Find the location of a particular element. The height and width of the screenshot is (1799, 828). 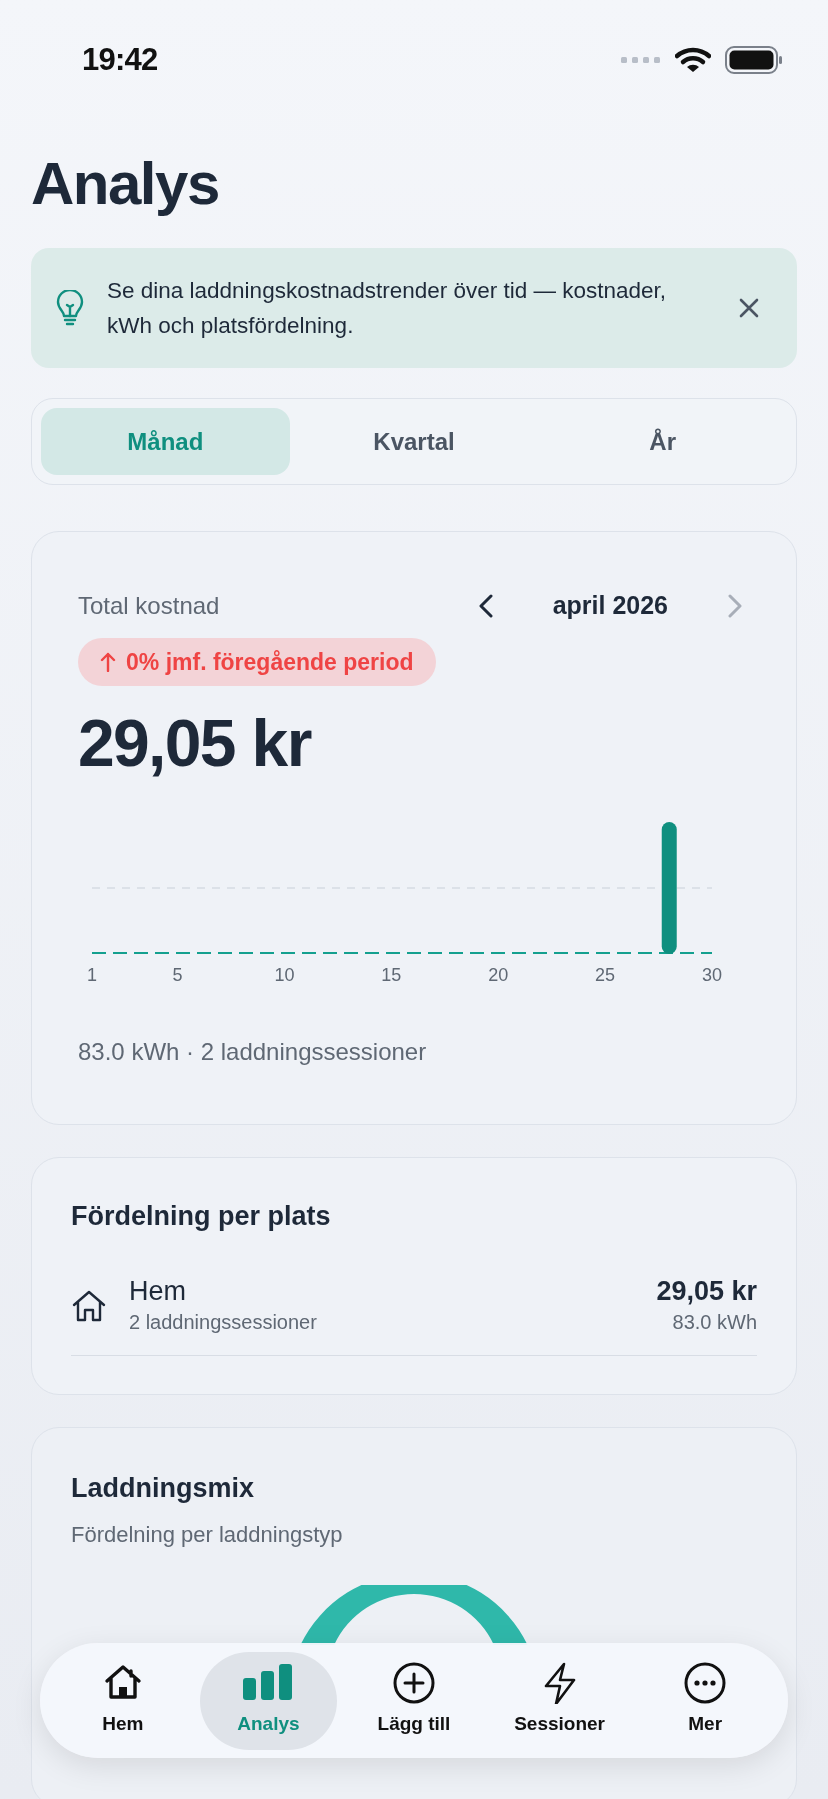

summary-text: 83.0 kWh · 2 laddningssessioner is located at coordinates (253, 1052).